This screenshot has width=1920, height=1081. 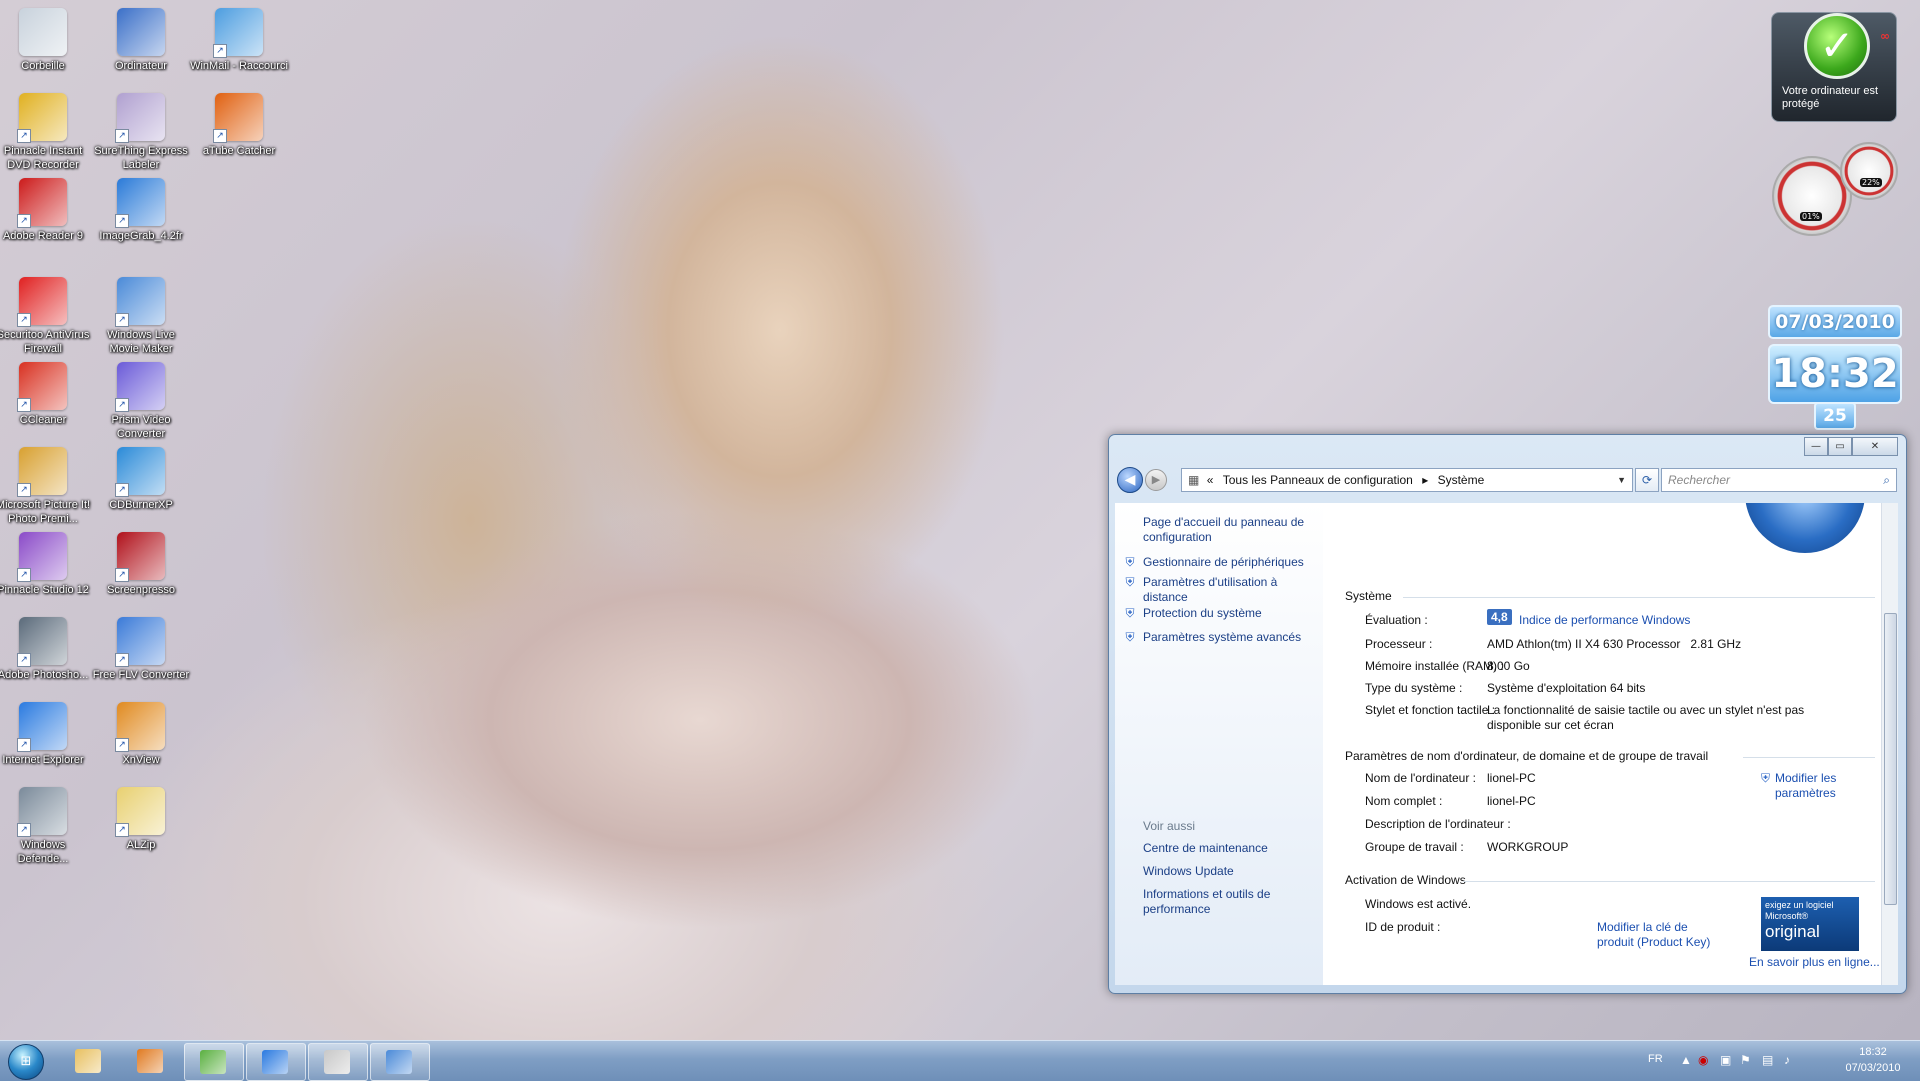 What do you see at coordinates (276, 1062) in the screenshot?
I see `taskbar-item-ie` at bounding box center [276, 1062].